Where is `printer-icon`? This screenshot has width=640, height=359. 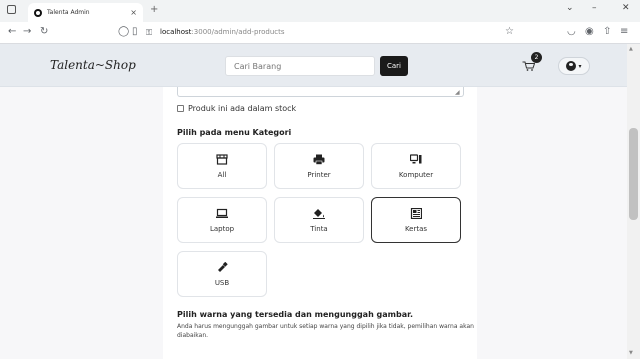
printer-icon is located at coordinates (319, 159).